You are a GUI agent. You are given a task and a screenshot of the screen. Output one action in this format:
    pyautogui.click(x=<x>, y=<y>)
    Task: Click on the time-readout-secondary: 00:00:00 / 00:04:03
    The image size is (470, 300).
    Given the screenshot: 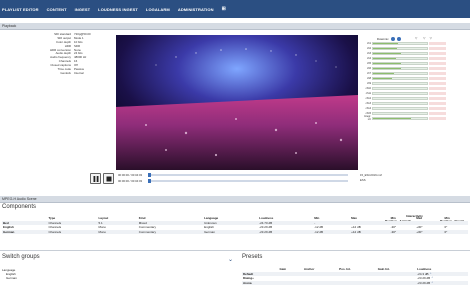 What is the action you would take?
    pyautogui.click(x=130, y=181)
    